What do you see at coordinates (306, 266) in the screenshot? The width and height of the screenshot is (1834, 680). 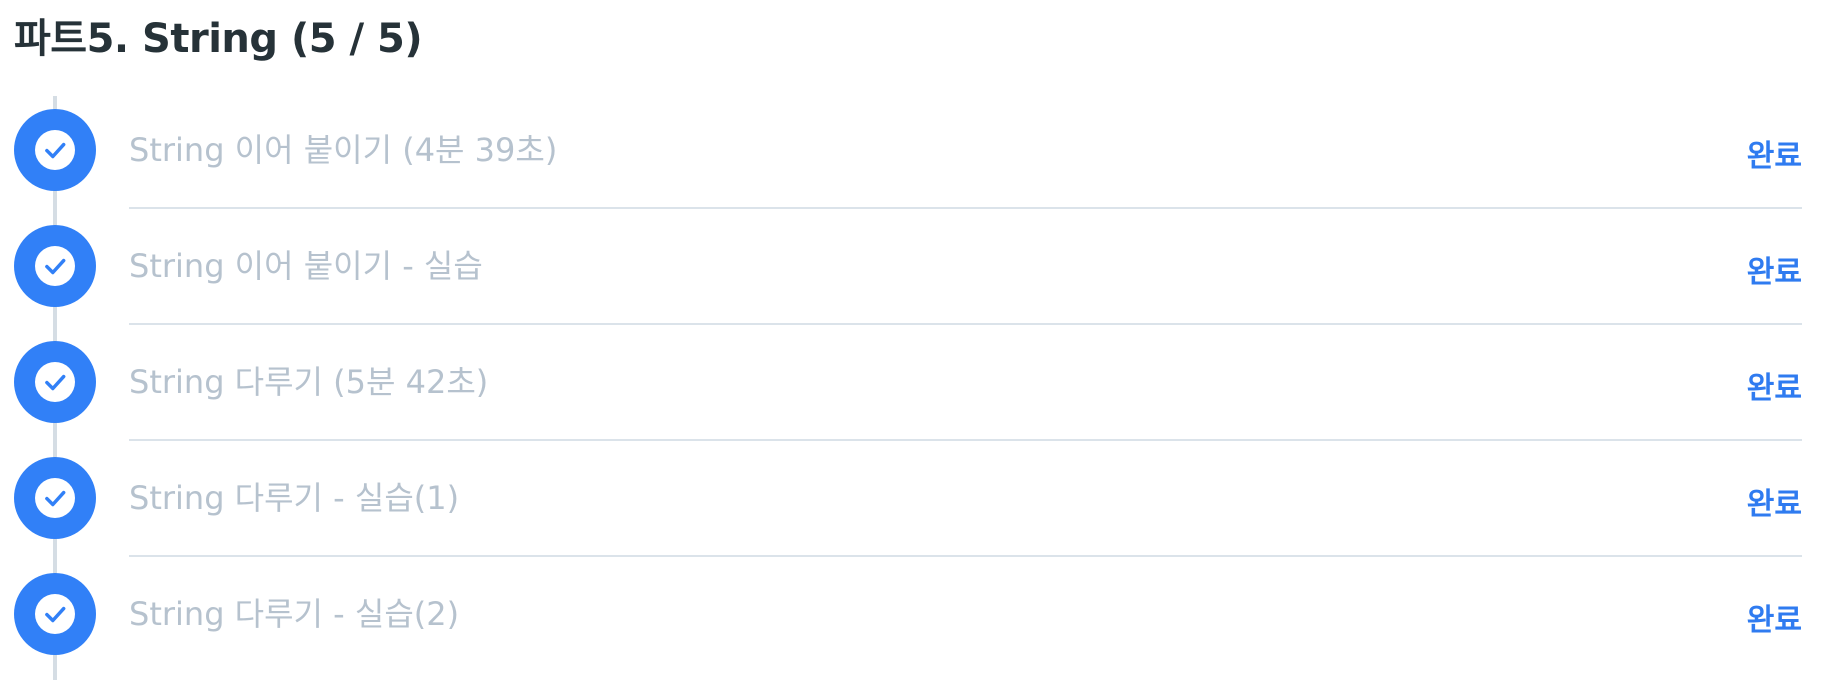 I see `lesson-title: String 이어 붙이기 - 실습` at bounding box center [306, 266].